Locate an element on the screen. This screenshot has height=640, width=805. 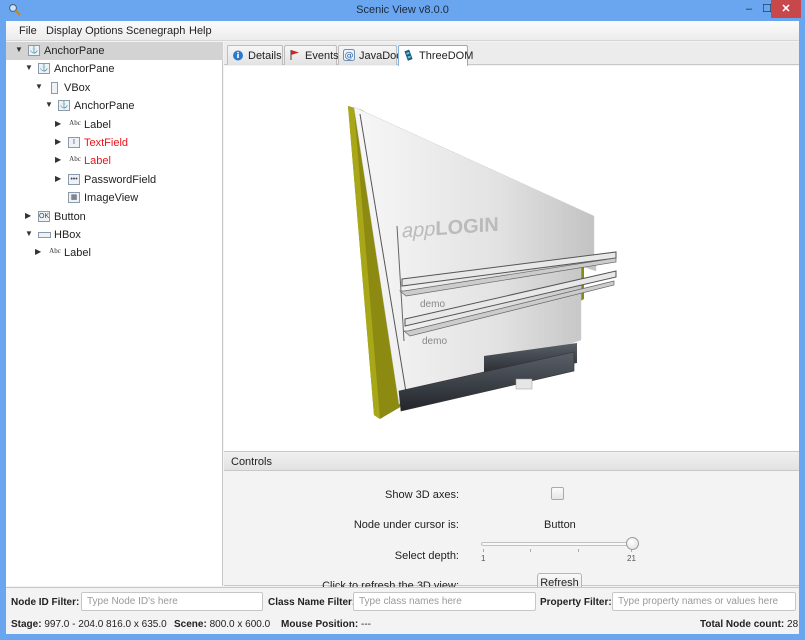
menu-bar: File Display Options Scenegraph Help is located at coordinates (402, 31).